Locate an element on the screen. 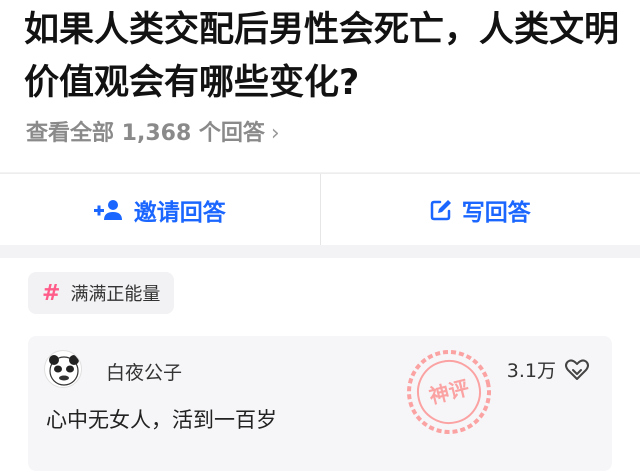  topic-label: 满满正能量 is located at coordinates (115, 294).